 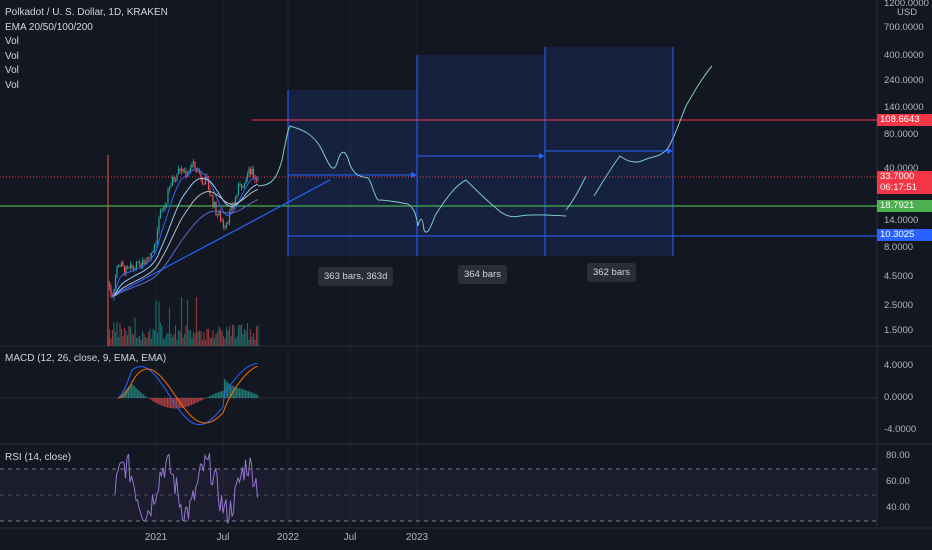 What do you see at coordinates (417, 537) in the screenshot?
I see `time-tick-label: 2023` at bounding box center [417, 537].